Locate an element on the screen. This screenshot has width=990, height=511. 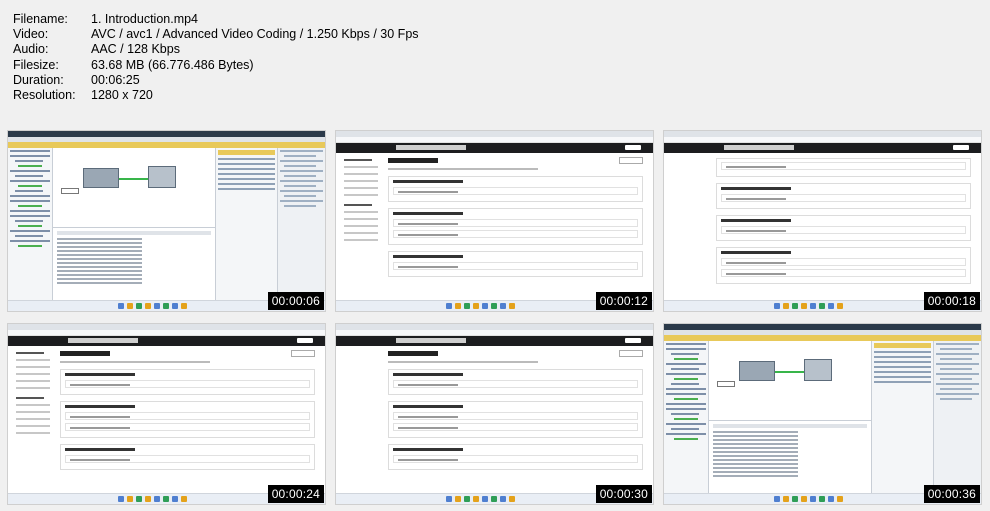
video-thumbnail: 00:00:18 is located at coordinates (822, 221).